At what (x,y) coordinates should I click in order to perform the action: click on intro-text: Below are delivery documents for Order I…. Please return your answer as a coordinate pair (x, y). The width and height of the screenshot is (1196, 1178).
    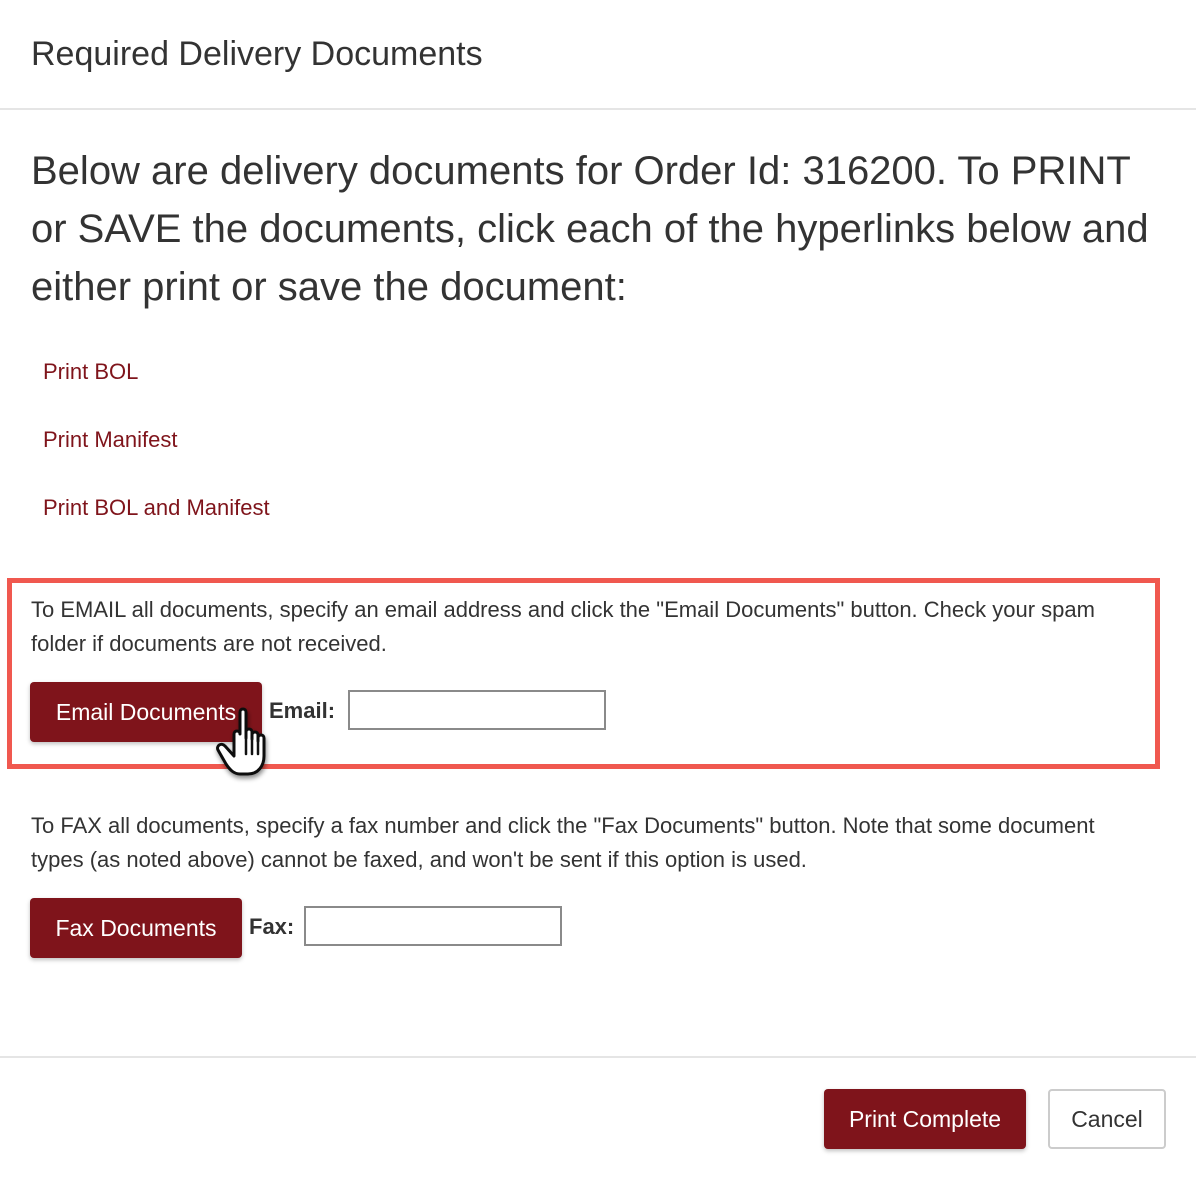
    Looking at the image, I should click on (590, 229).